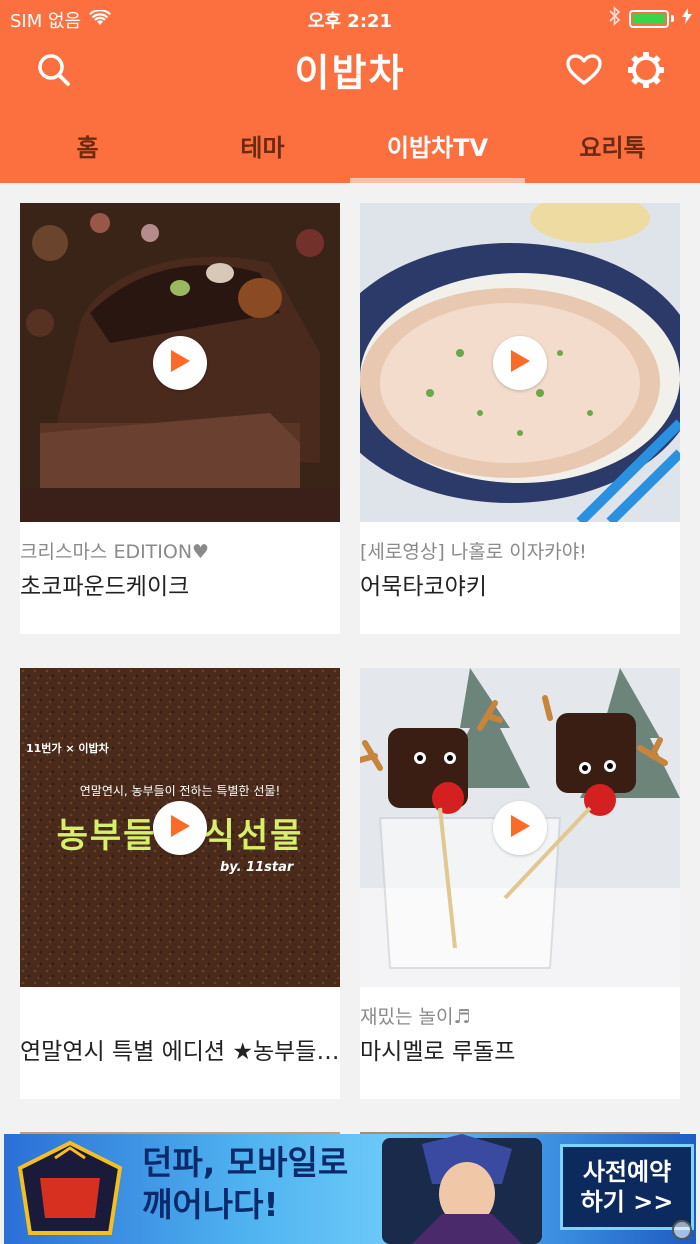 This screenshot has width=700, height=1244. I want to click on ad-banner: 던파, 모바일로 깨어나다! 사전예약 하기 >>, so click(350, 1189).